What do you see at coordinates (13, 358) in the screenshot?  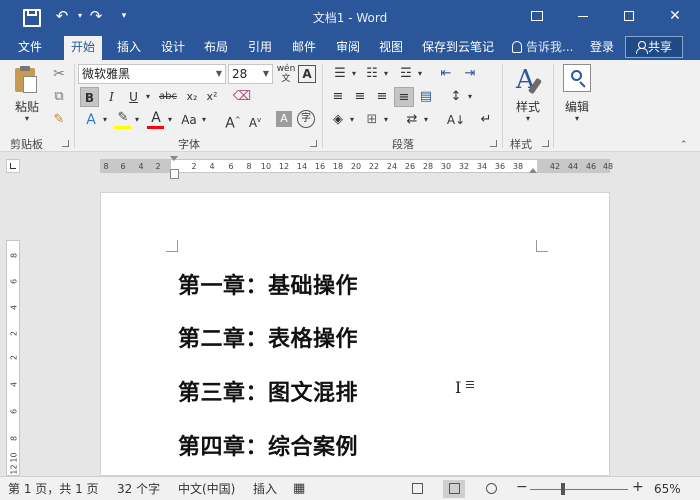 I see `vertical-ruler: 8 6 4 2 2 4 6 8 10 12` at bounding box center [13, 358].